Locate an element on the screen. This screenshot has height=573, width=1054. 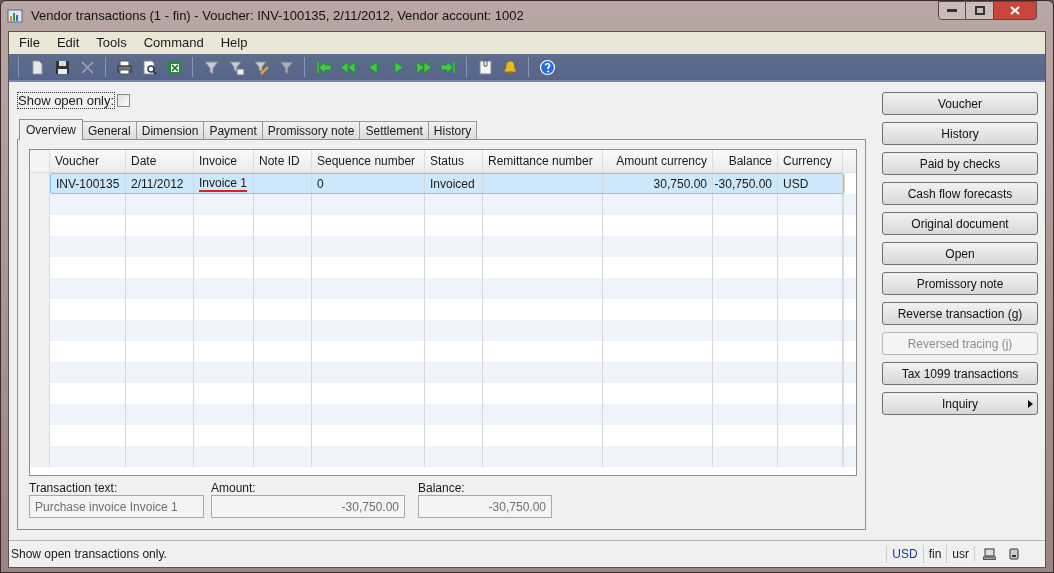
table-cell: -30,750.00 is located at coordinates (745, 183).